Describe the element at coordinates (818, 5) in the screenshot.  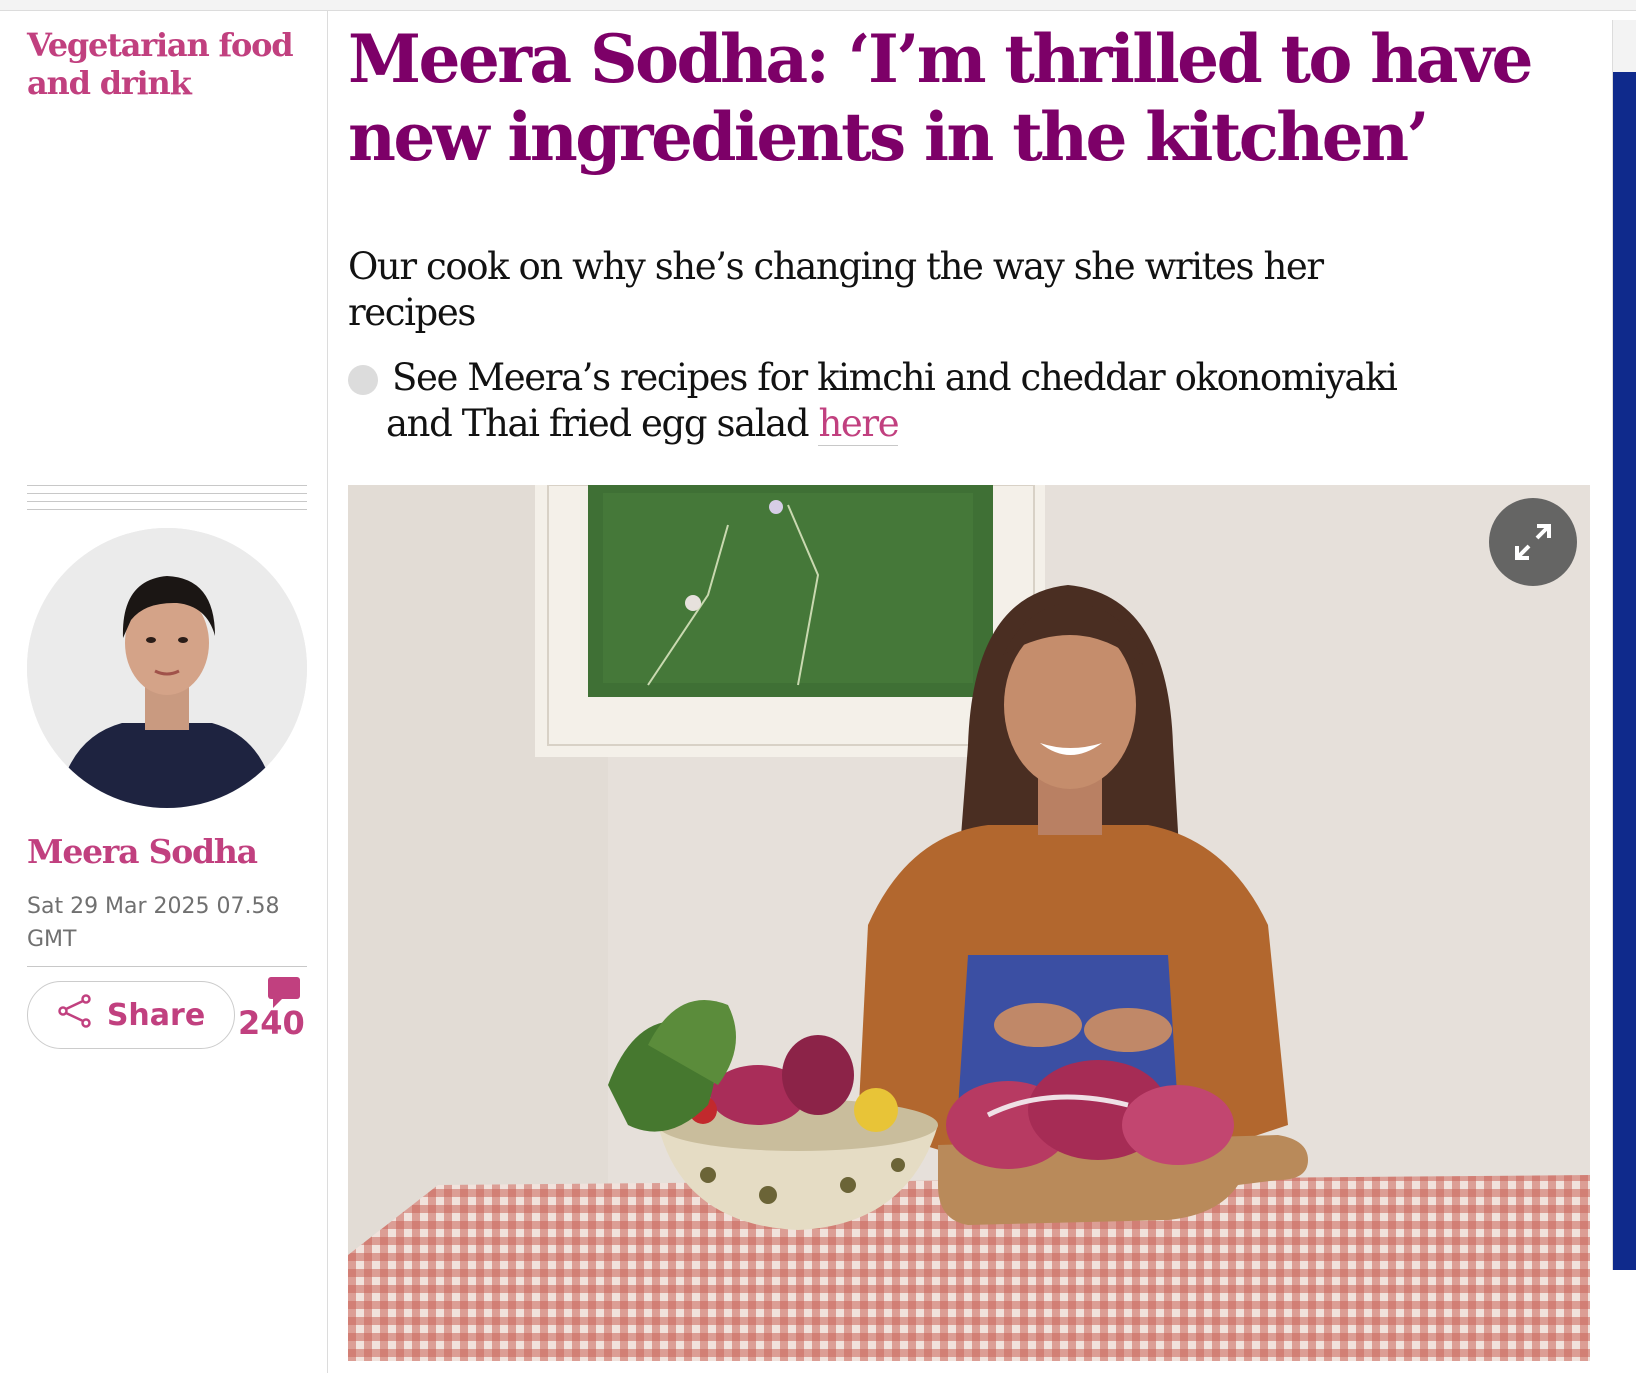
I see `top-border` at that location.